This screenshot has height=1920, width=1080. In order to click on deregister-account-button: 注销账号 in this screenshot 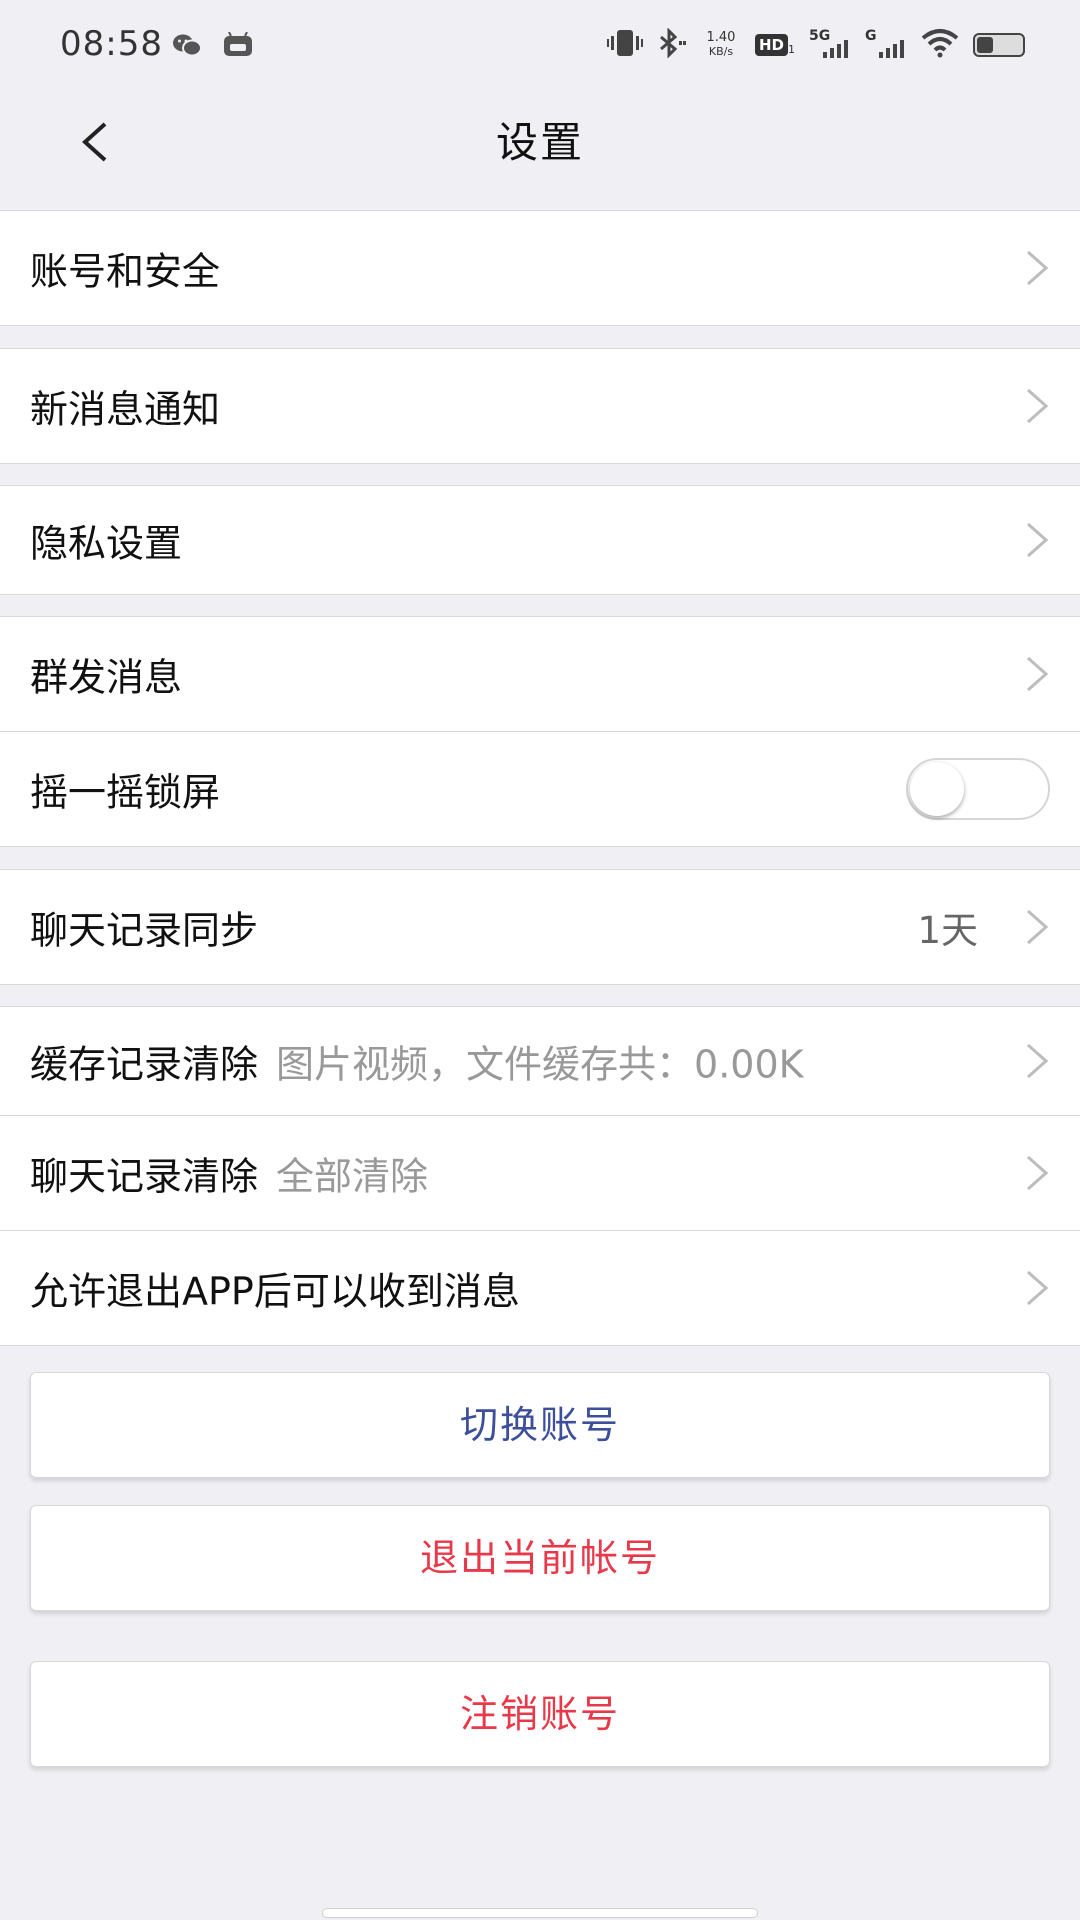, I will do `click(540, 1714)`.